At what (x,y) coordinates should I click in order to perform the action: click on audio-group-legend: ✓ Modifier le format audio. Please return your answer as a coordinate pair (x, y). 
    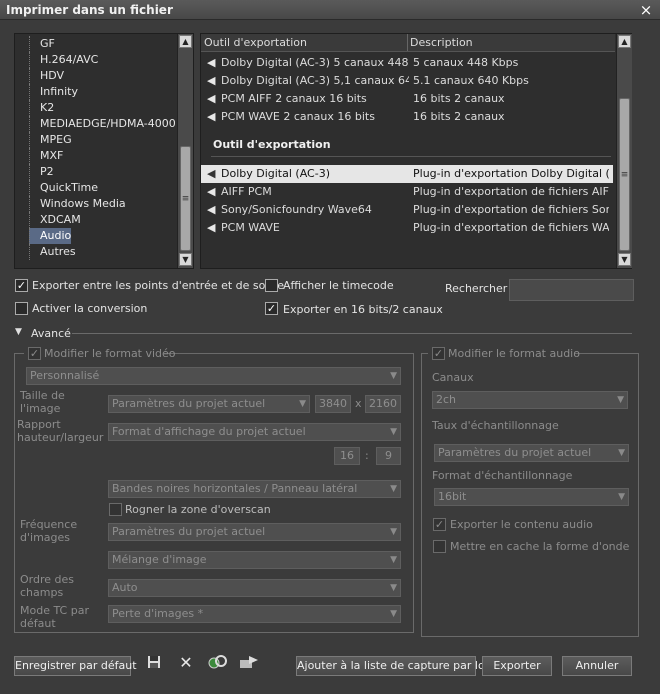
    Looking at the image, I should click on (504, 354).